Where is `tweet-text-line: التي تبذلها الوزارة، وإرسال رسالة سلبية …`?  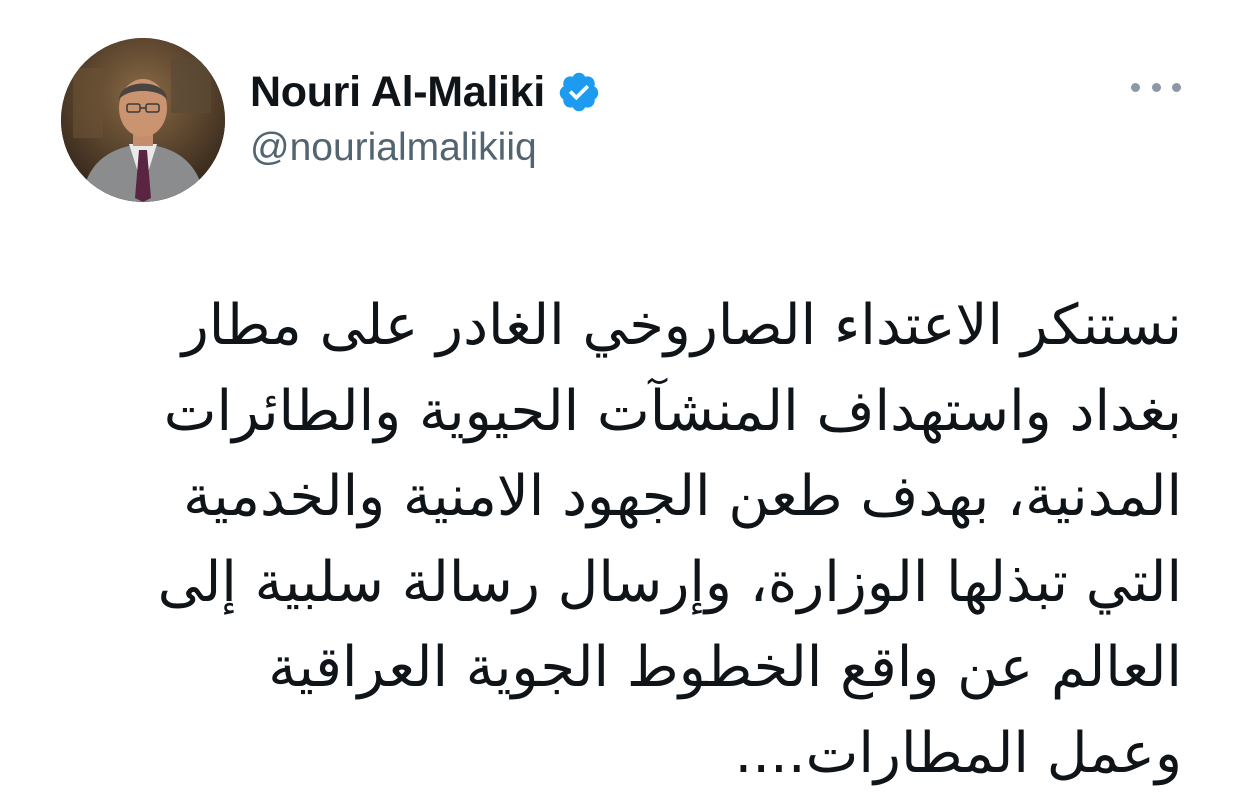
tweet-text-line: التي تبذلها الوزارة، وإرسال رسالة سلبية … is located at coordinates (669, 582).